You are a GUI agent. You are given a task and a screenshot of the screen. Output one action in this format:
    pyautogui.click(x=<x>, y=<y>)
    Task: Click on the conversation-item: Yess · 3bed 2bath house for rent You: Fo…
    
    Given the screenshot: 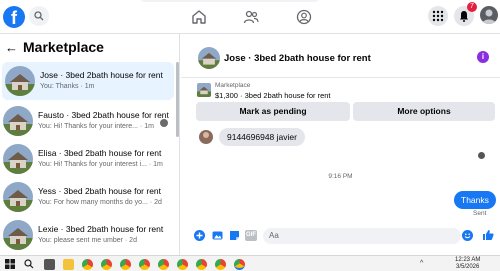 What is the action you would take?
    pyautogui.click(x=88, y=197)
    